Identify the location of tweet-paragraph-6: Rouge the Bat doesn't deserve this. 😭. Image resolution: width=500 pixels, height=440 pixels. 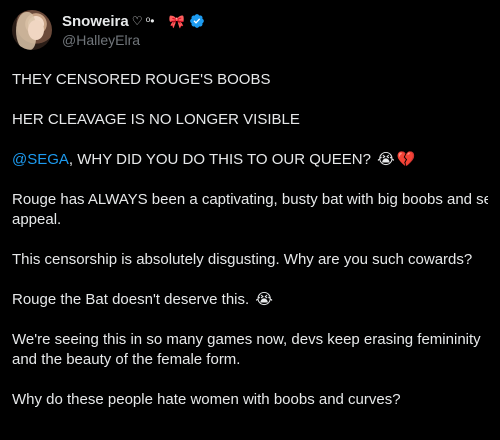
(250, 300).